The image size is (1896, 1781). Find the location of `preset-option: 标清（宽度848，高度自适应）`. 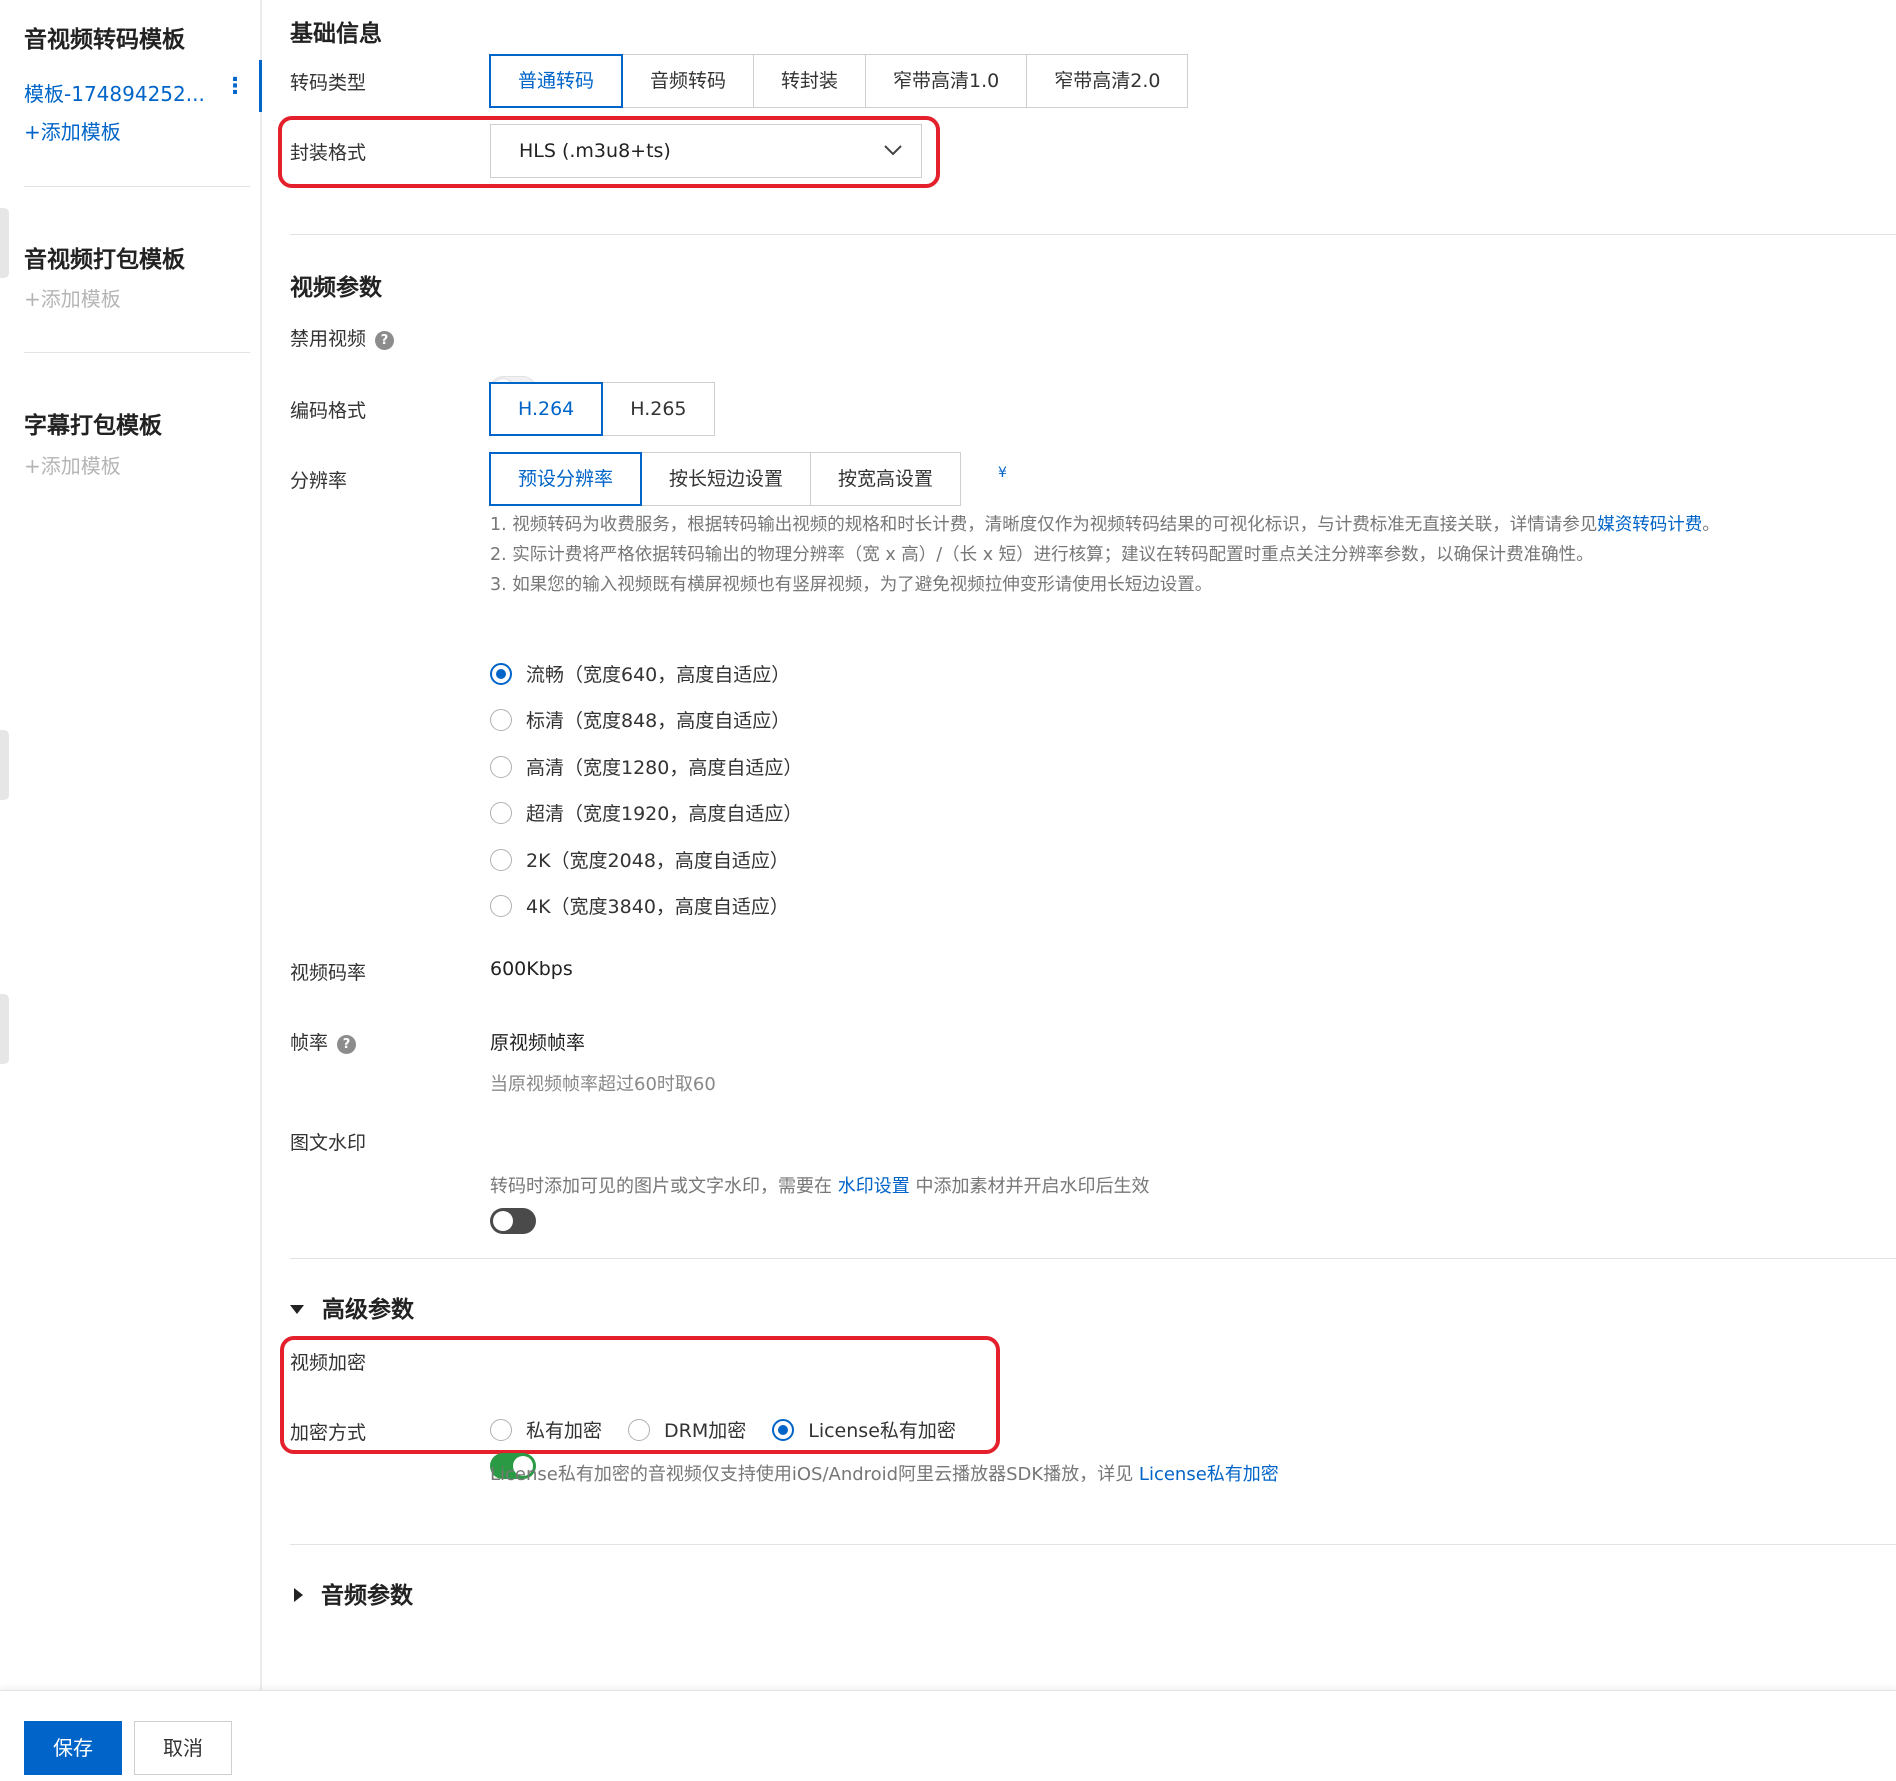

preset-option: 标清（宽度848，高度自适应） is located at coordinates (640, 719).